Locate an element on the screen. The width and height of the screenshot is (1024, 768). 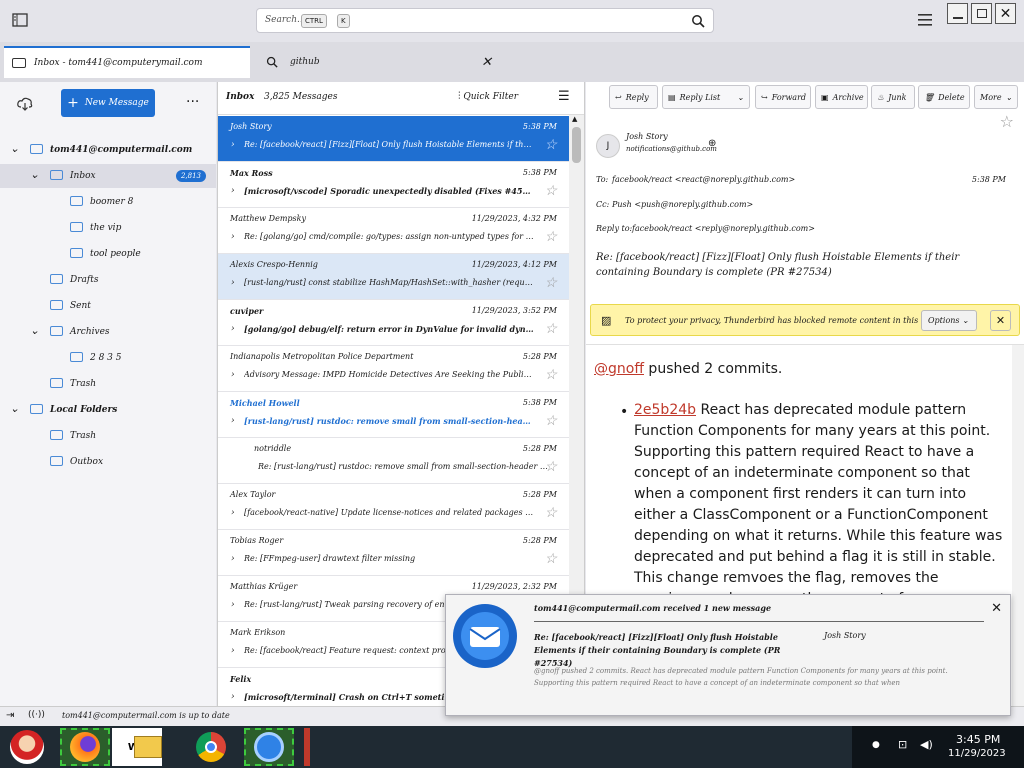
sender-address: notifications@github.com is located at coordinates (671, 149).